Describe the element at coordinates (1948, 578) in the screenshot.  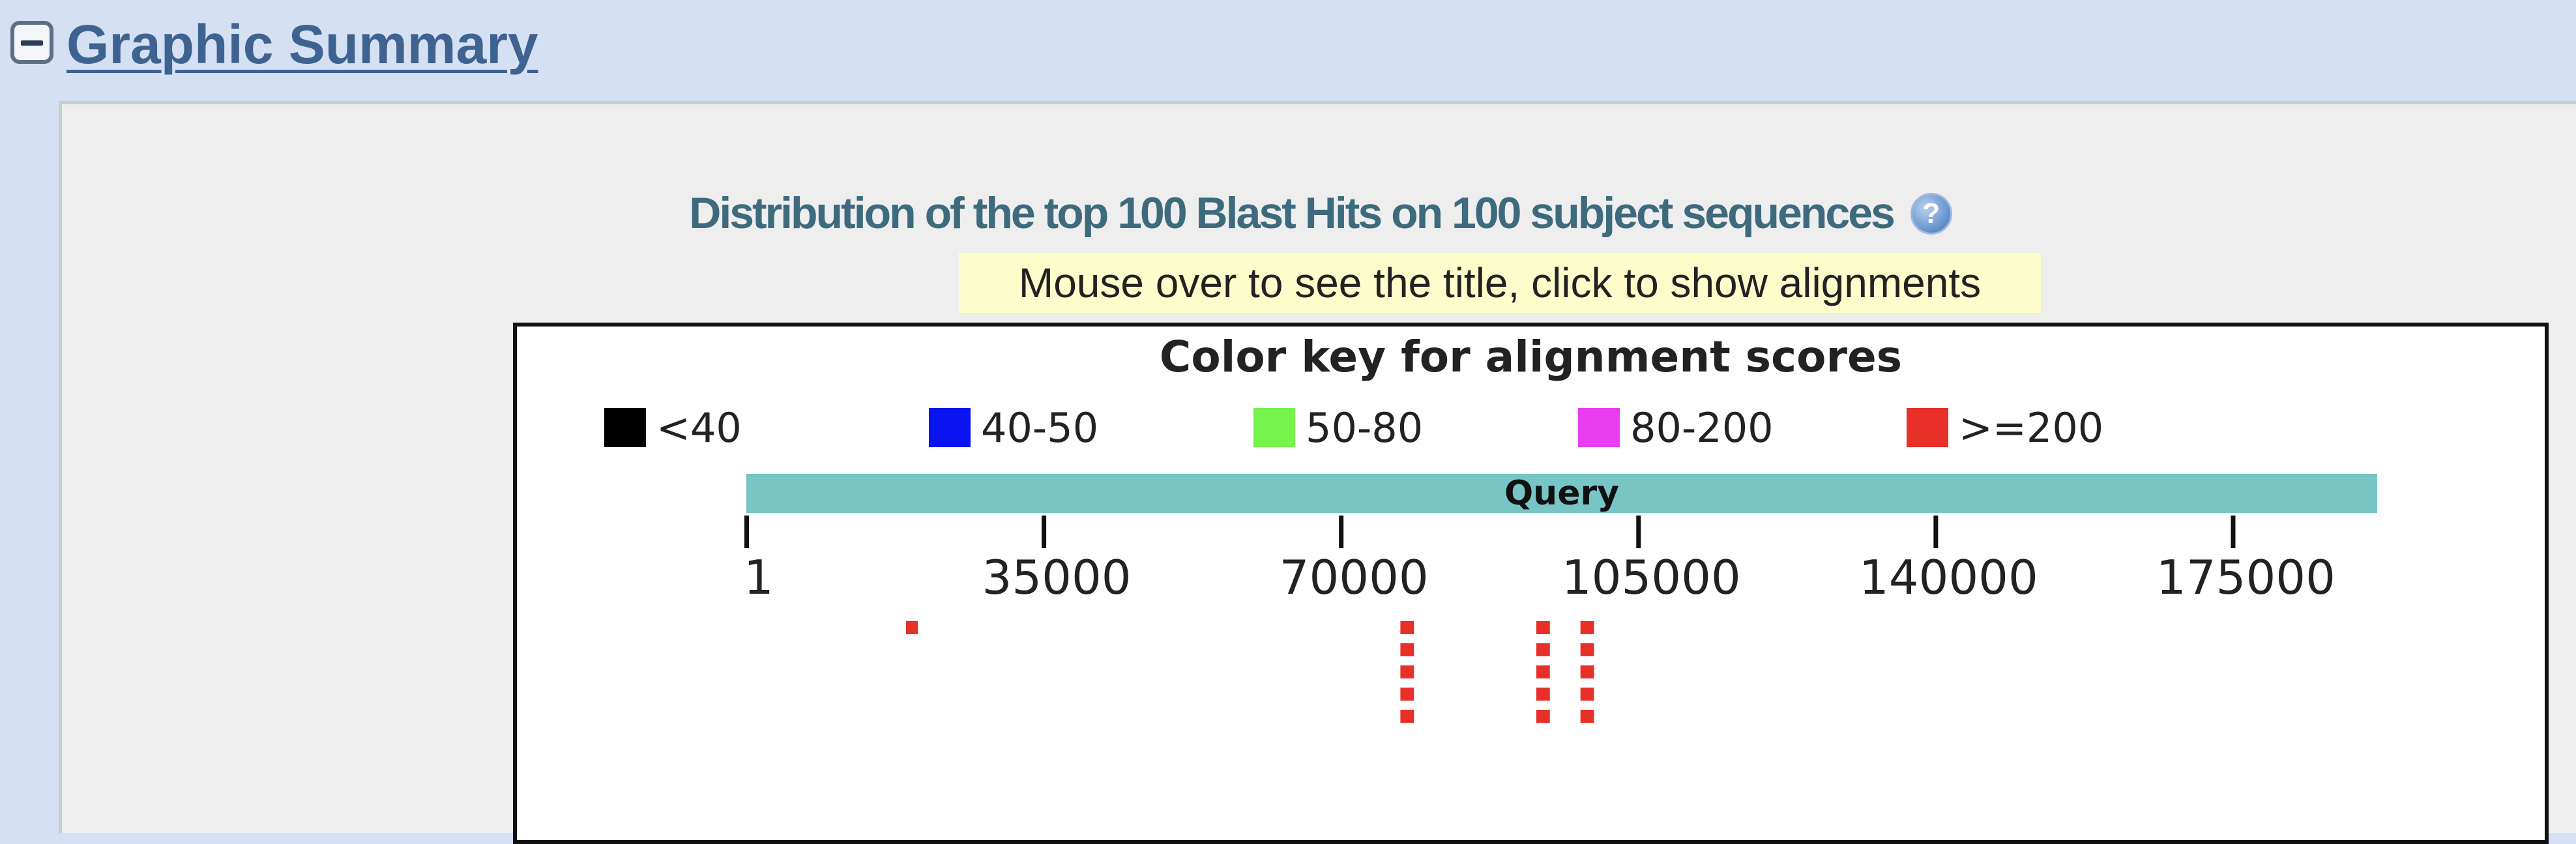
I see `axis-tick-label: 140000` at that location.